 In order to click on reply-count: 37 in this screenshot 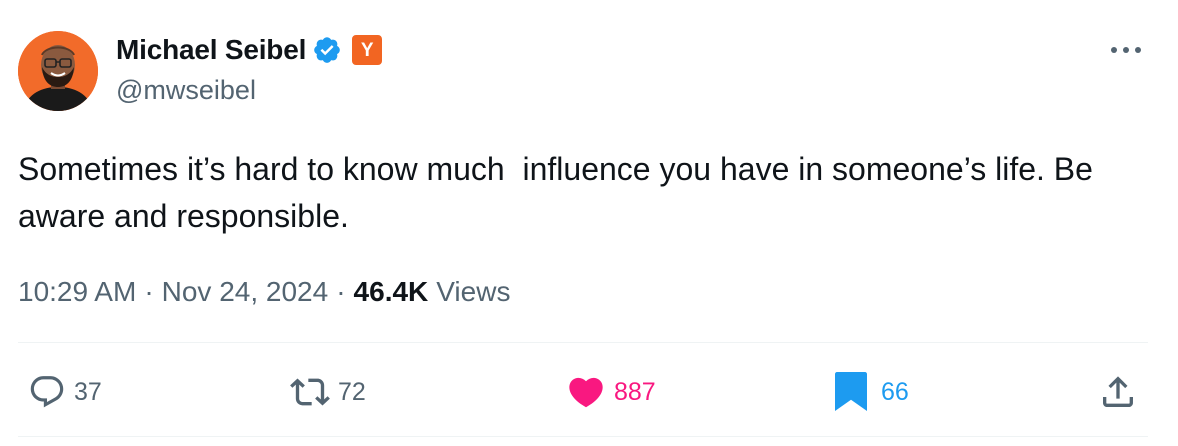, I will do `click(88, 391)`.